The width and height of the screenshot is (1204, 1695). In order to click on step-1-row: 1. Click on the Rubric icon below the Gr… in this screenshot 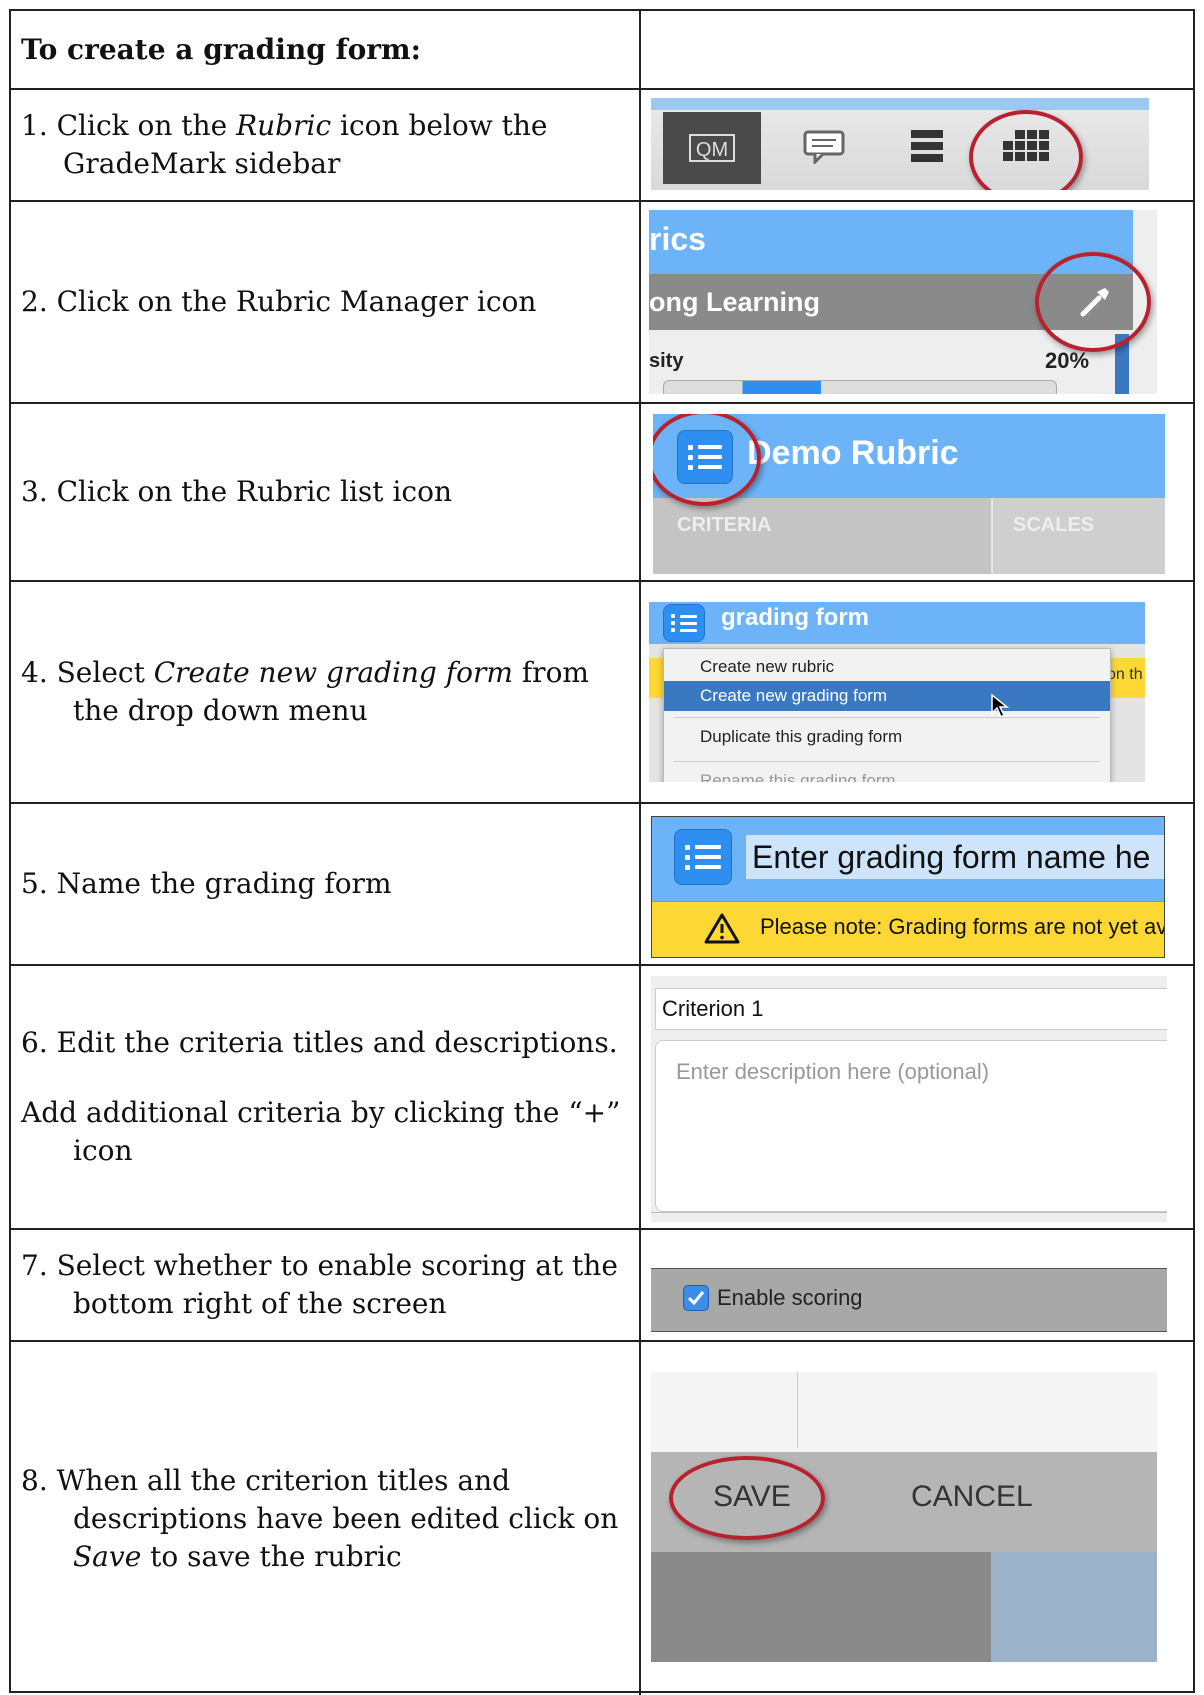, I will do `click(602, 144)`.